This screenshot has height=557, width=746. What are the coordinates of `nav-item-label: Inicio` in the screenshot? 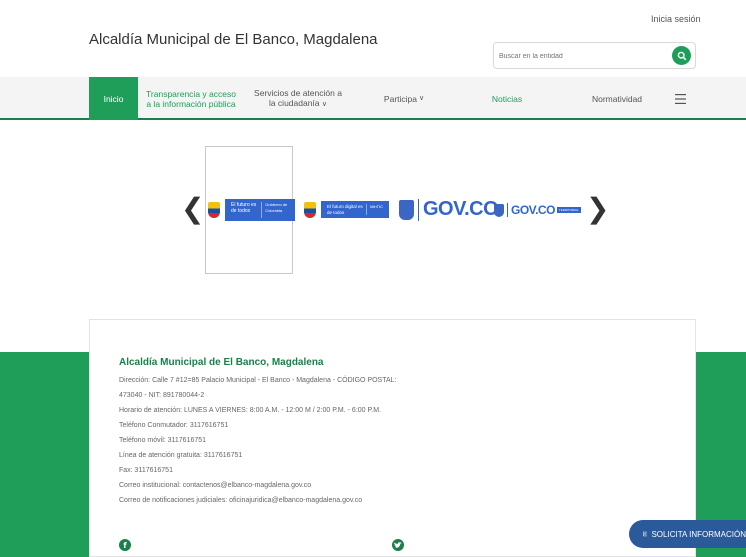 It's located at (113, 98).